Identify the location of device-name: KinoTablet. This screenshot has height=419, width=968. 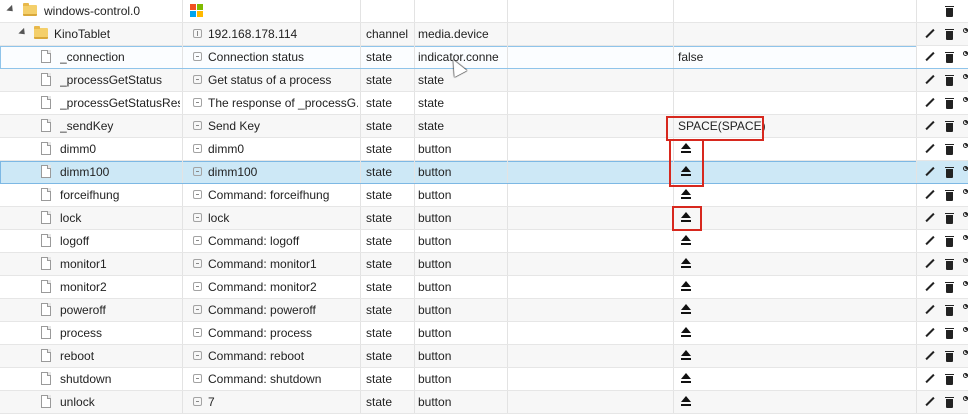
(82, 34).